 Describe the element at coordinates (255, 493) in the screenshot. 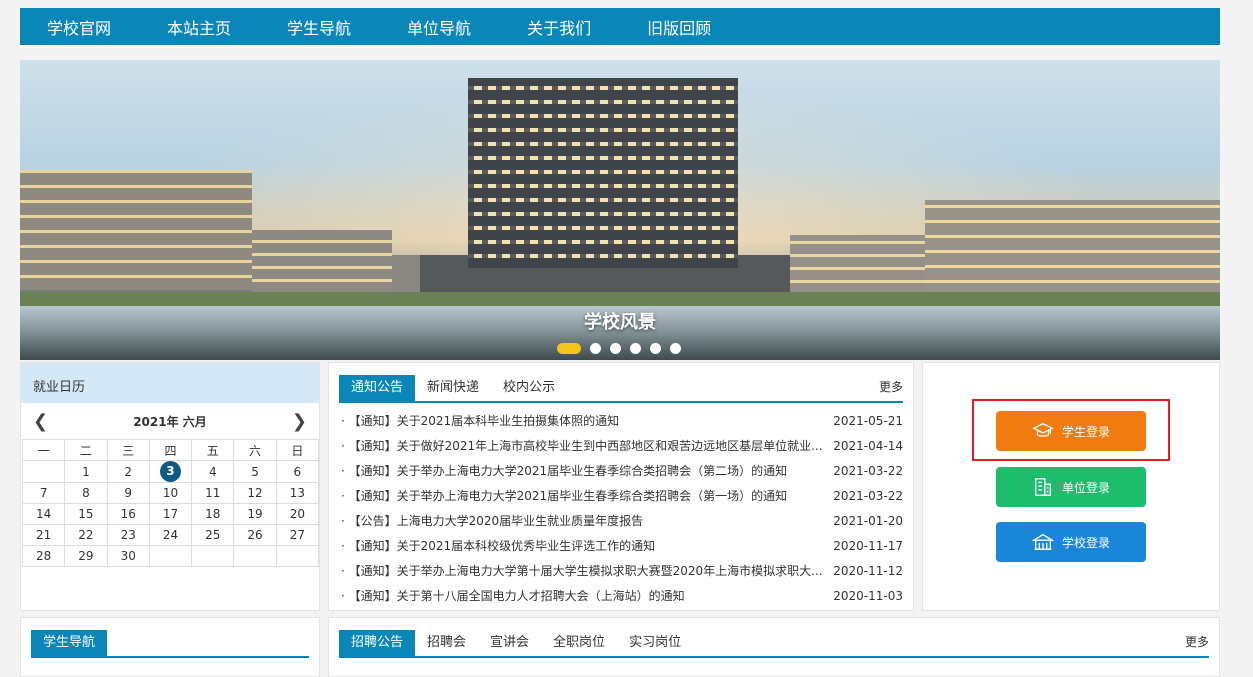

I see `calendar-day: 12` at that location.